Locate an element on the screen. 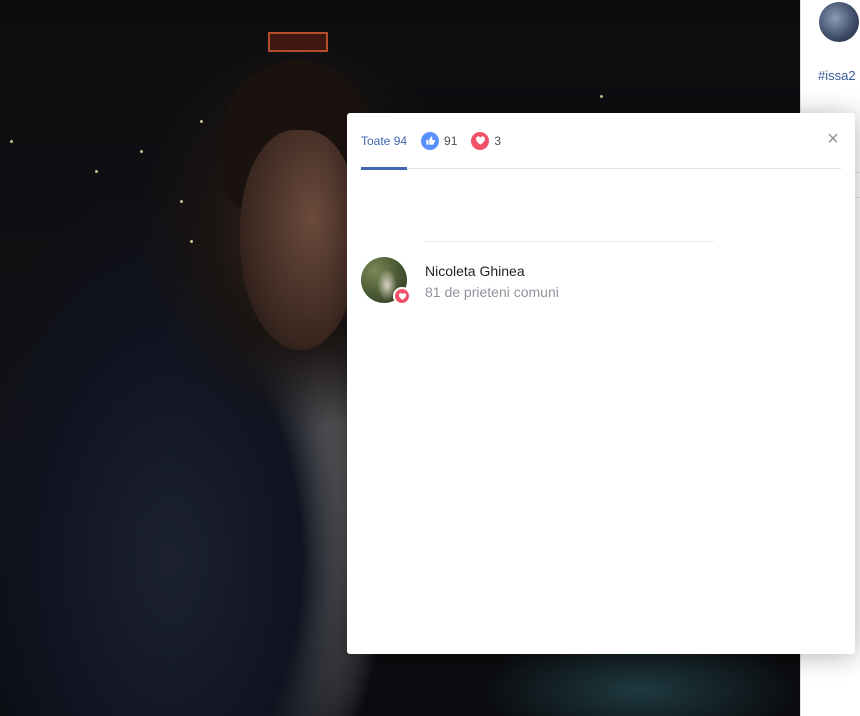 The width and height of the screenshot is (860, 716). neon-sign is located at coordinates (298, 42).